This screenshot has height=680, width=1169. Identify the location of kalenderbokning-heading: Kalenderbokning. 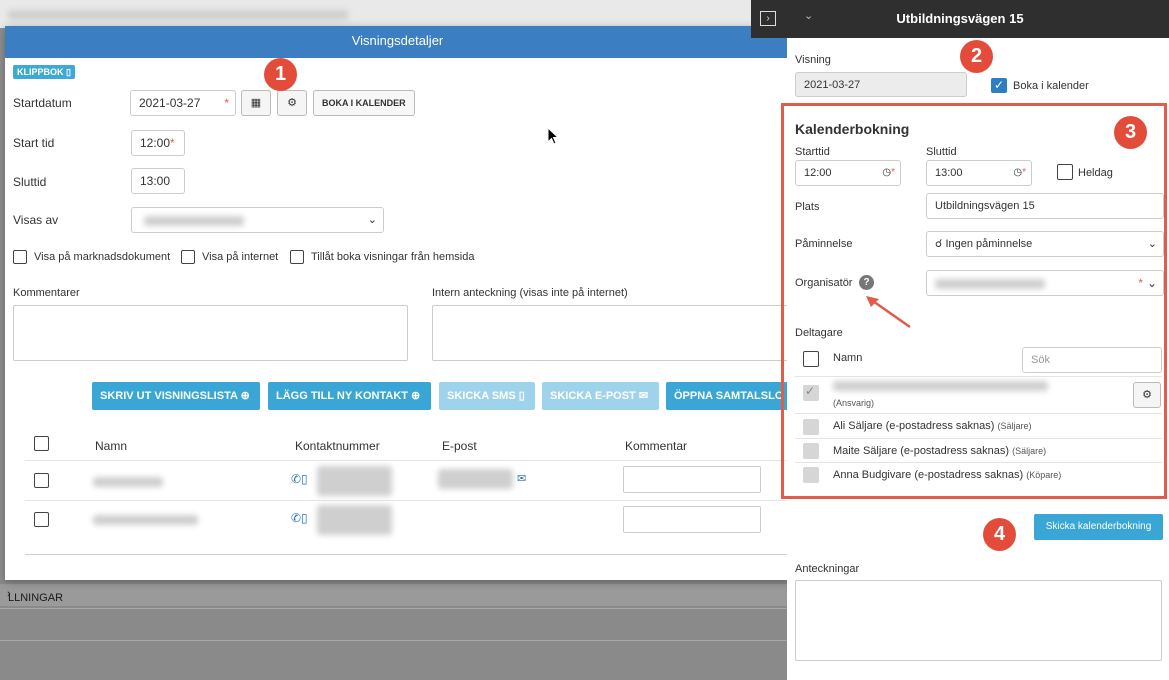
(852, 129).